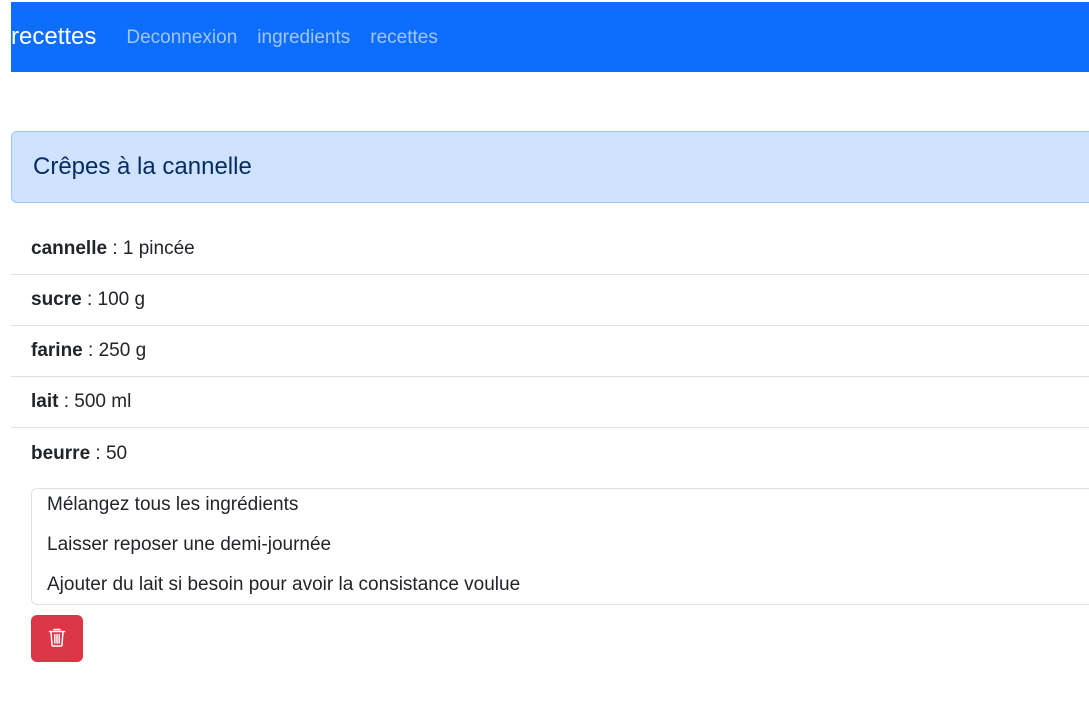 The height and width of the screenshot is (701, 1089). Describe the element at coordinates (181, 37) in the screenshot. I see `nav-link-deconnexion: Deconnexion` at that location.